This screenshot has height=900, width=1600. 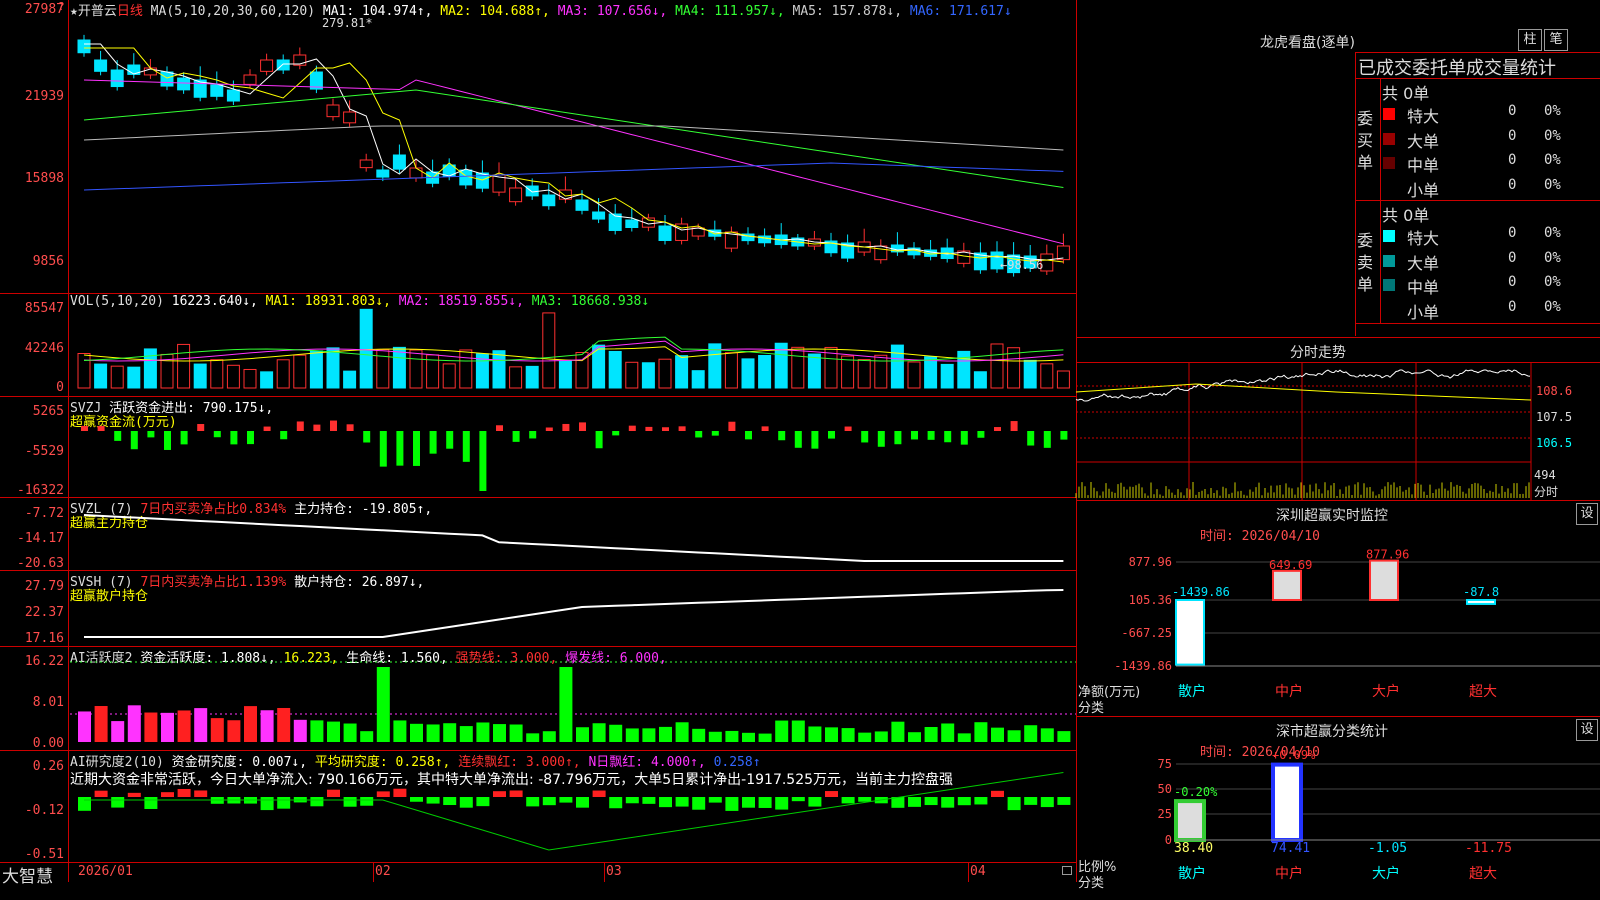 What do you see at coordinates (1545, 475) in the screenshot?
I see `intraday-vol-label: 494` at bounding box center [1545, 475].